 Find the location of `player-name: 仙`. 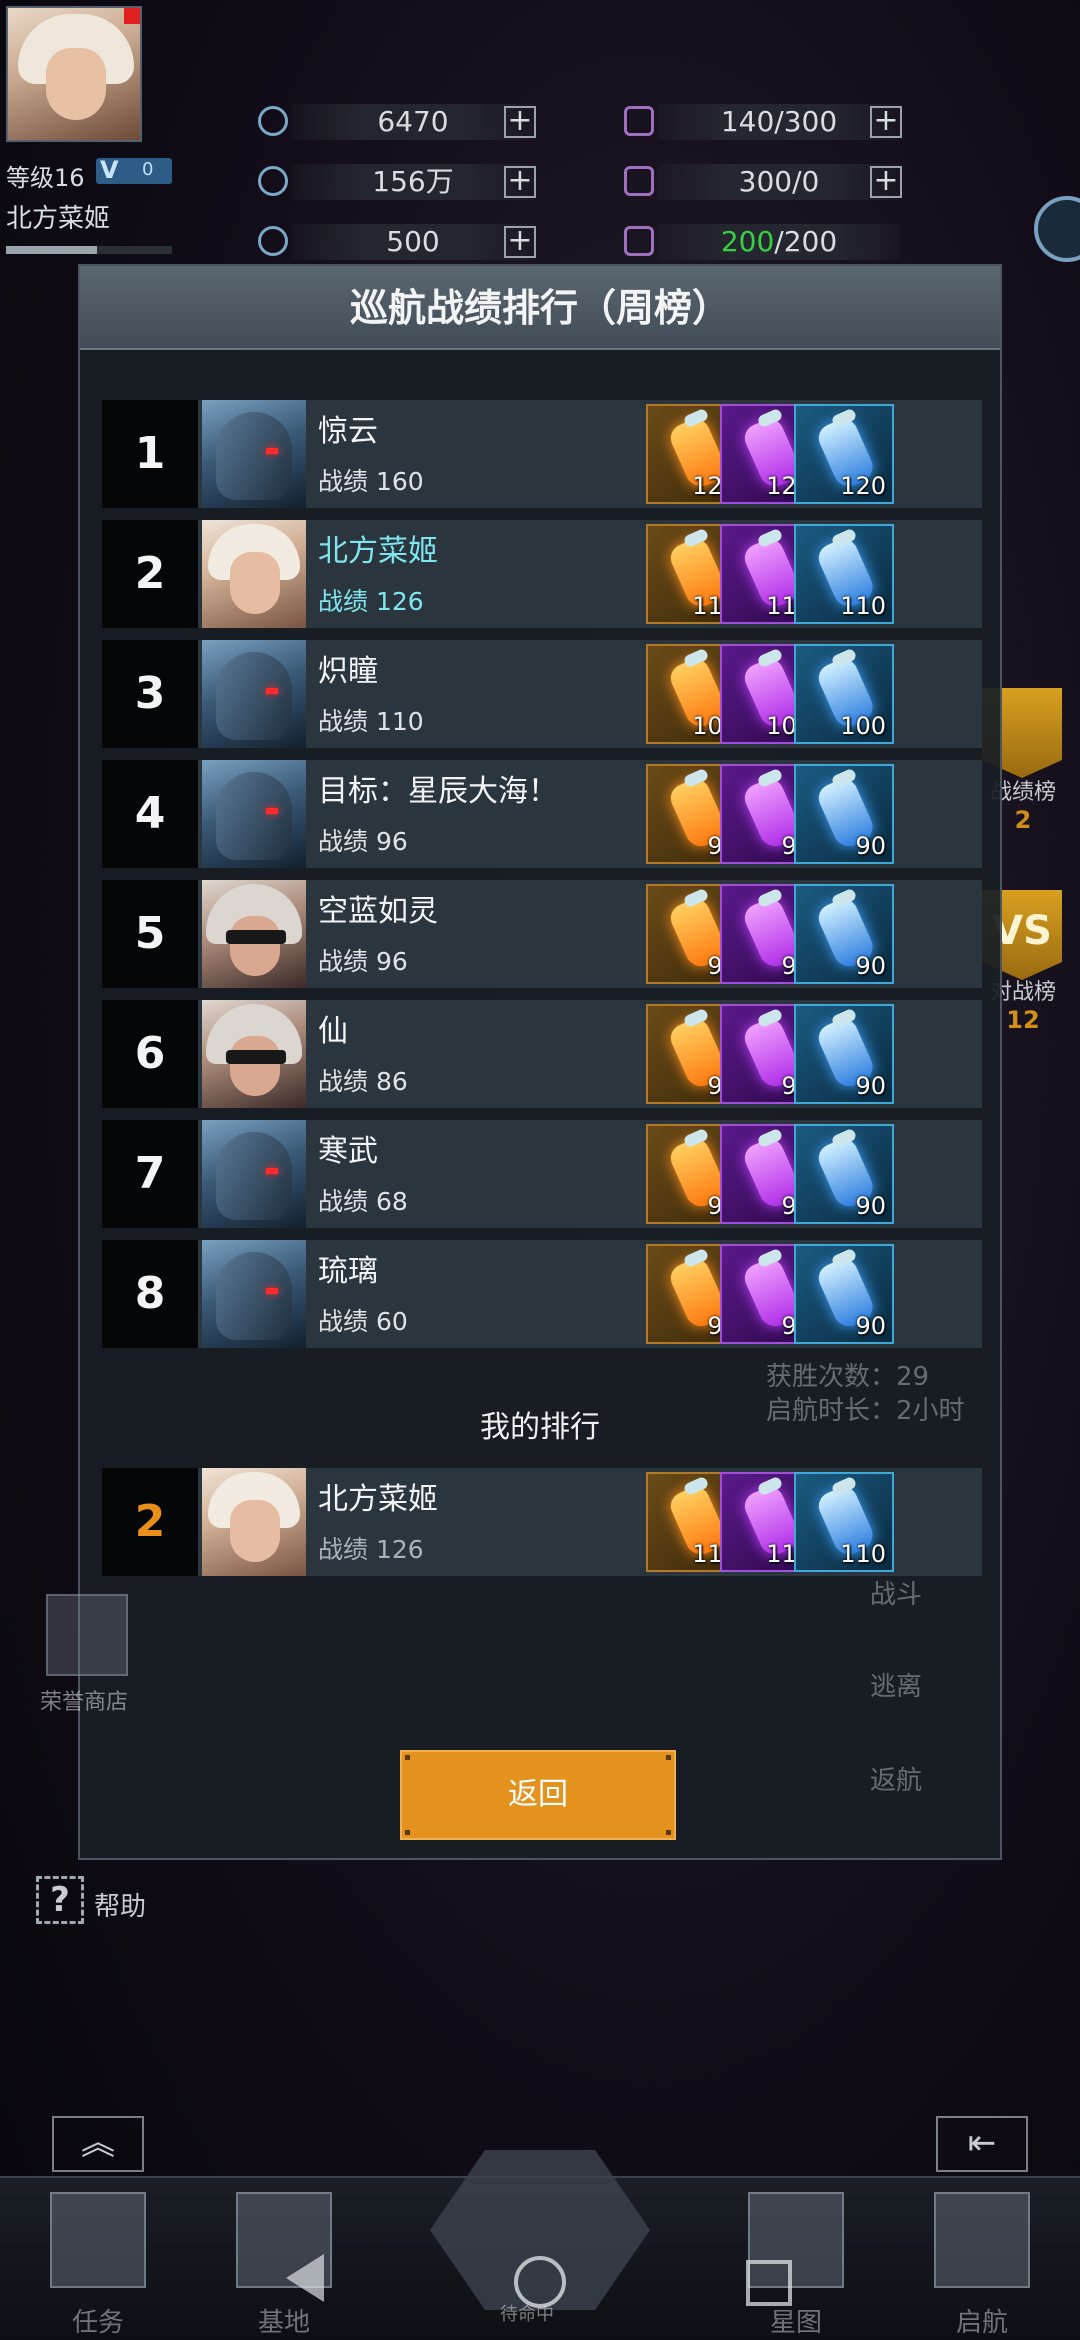

player-name: 仙 is located at coordinates (333, 1031).